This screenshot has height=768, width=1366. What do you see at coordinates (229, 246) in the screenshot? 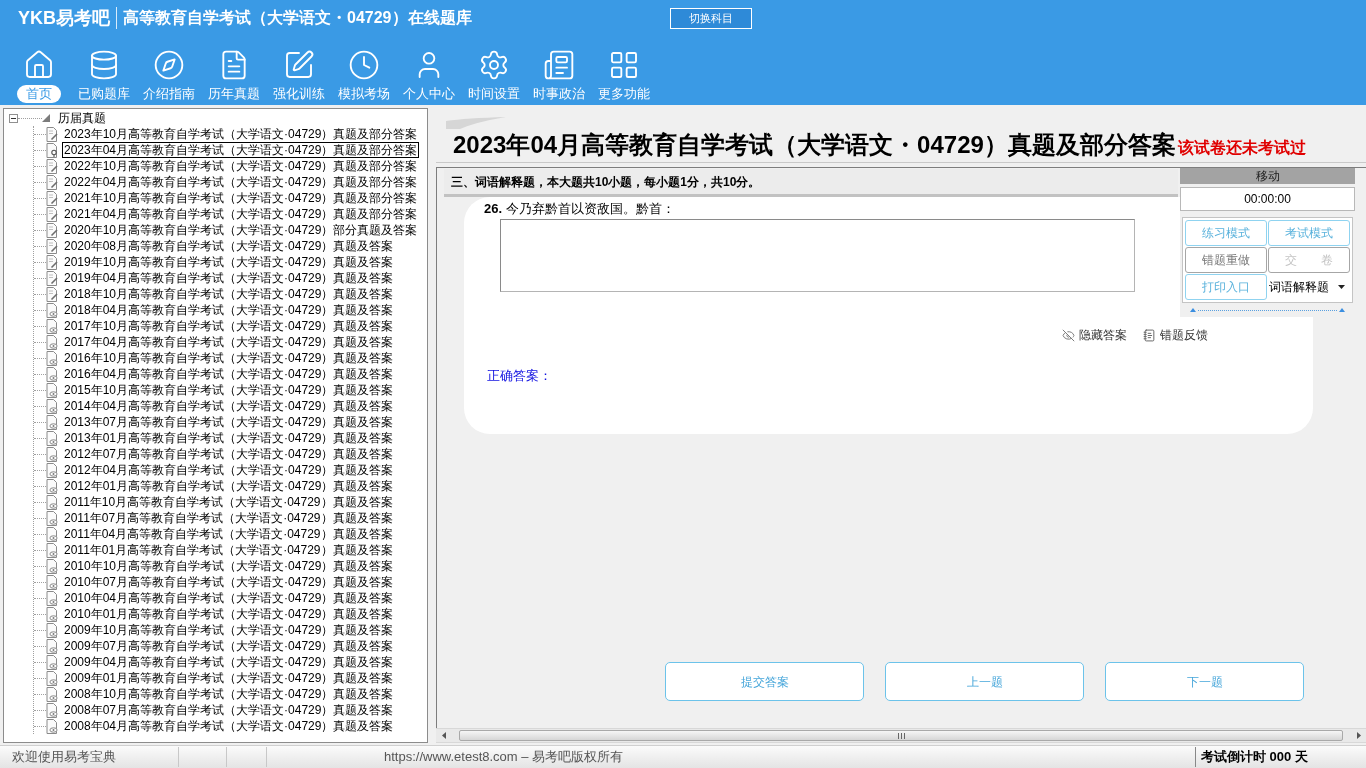
I see `tree-item: 2020年08月高等教育自学考试（大学语文·04729）真题及答案` at bounding box center [229, 246].